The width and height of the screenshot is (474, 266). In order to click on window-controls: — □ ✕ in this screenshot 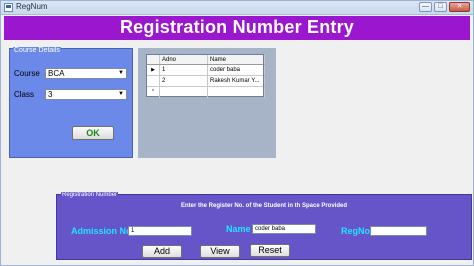, I will do `click(444, 7)`.